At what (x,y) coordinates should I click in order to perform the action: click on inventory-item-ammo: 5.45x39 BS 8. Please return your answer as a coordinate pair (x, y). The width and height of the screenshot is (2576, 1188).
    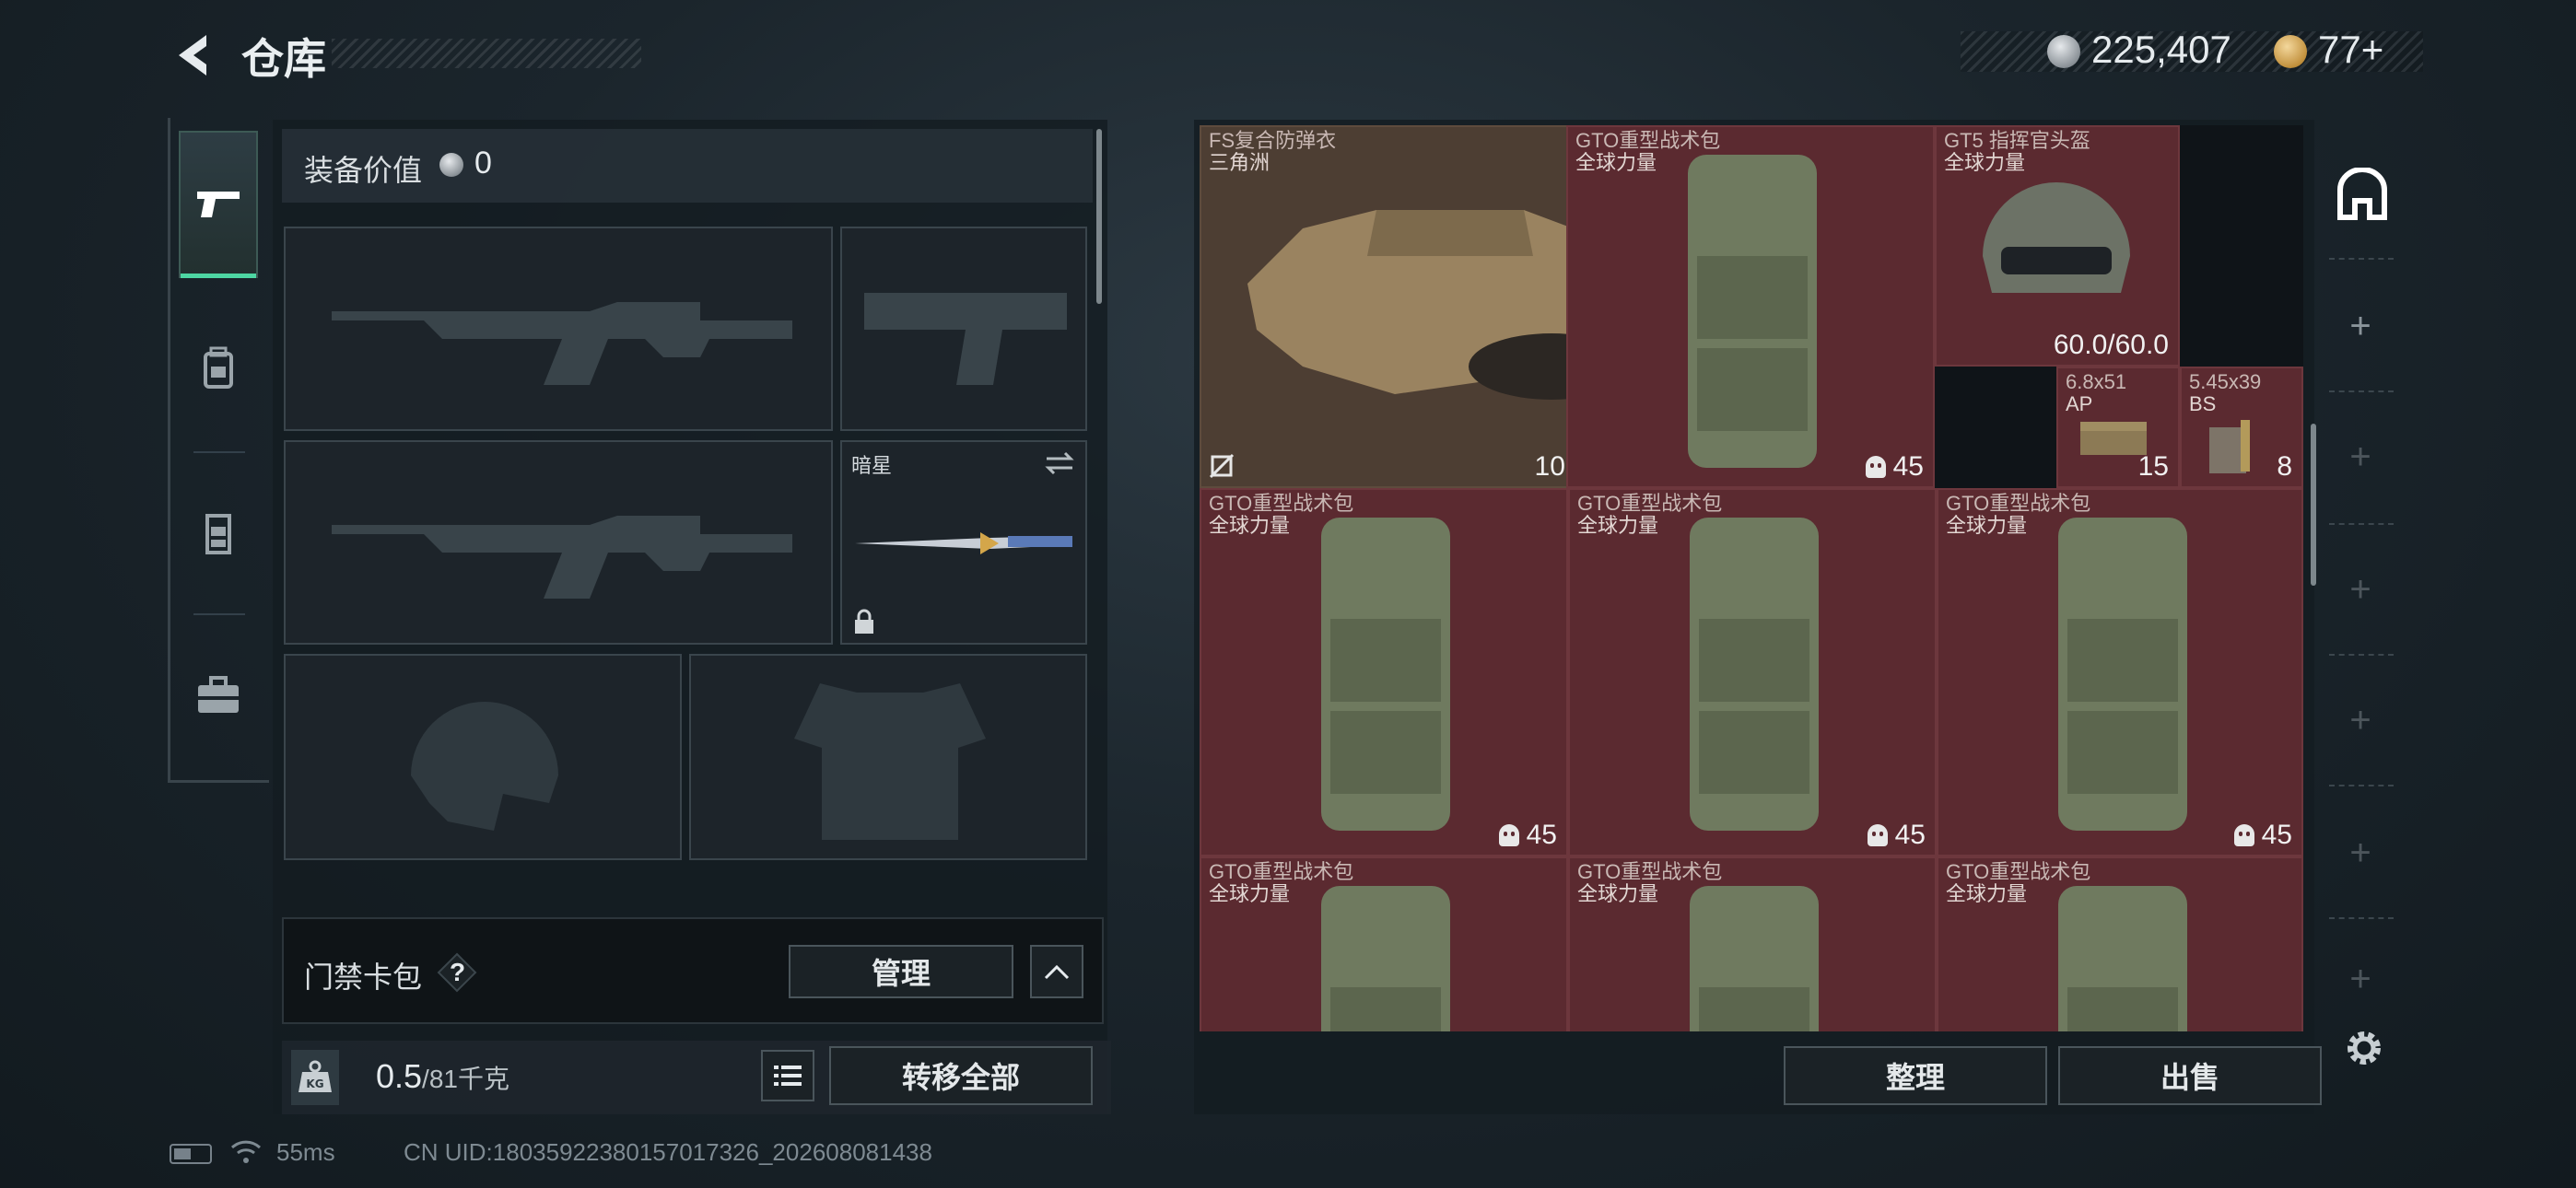
    Looking at the image, I should click on (2241, 427).